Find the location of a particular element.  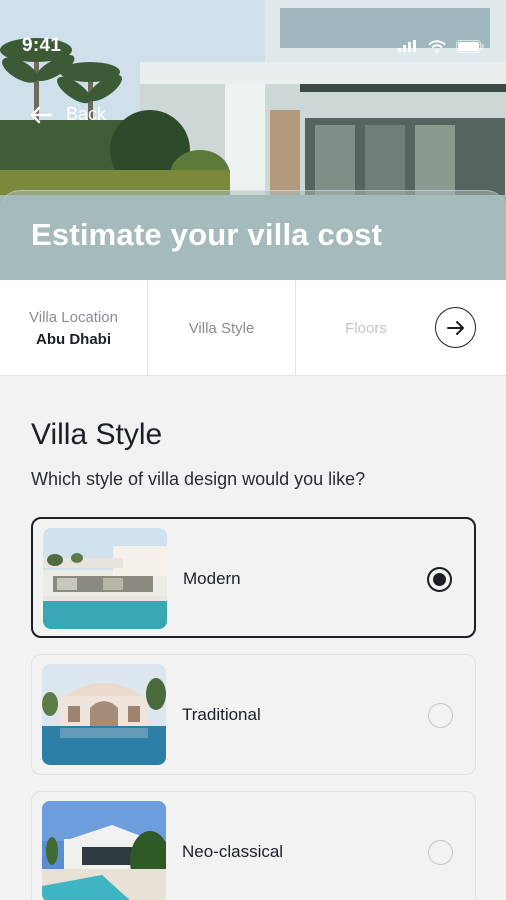

neo-classical-villa-thumbnail is located at coordinates (104, 850).